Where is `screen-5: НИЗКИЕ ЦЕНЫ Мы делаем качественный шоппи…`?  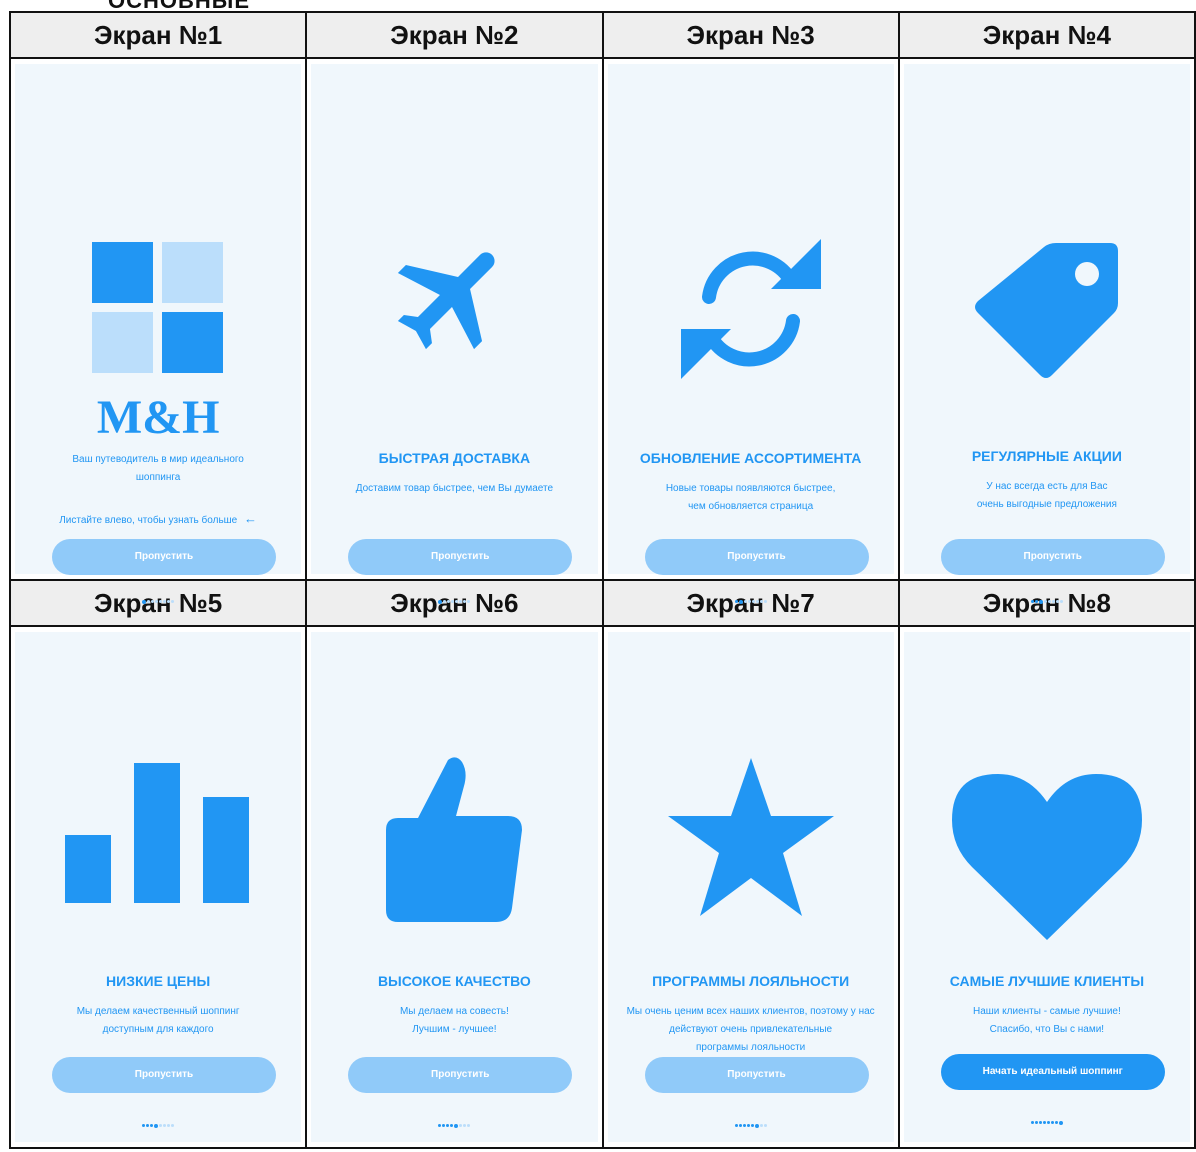
screen-5: НИЗКИЕ ЦЕНЫ Мы делаем качественный шоппи… is located at coordinates (158, 887).